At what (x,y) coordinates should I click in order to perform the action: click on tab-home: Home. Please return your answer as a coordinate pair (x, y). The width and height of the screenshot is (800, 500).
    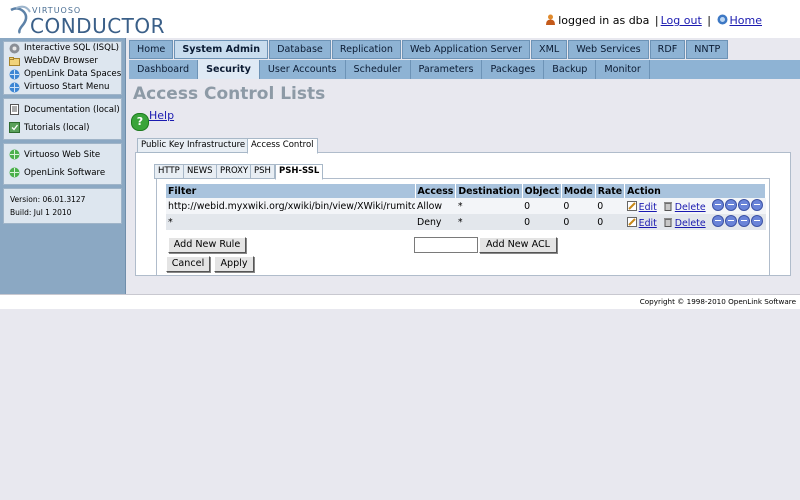
    Looking at the image, I should click on (151, 49).